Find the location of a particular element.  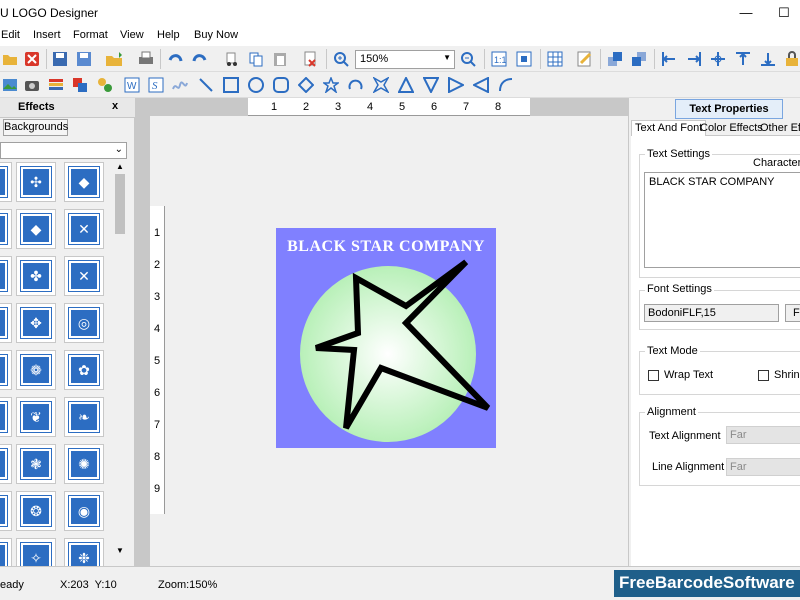

tab-color-effects: Color Effects is located at coordinates (731, 128).